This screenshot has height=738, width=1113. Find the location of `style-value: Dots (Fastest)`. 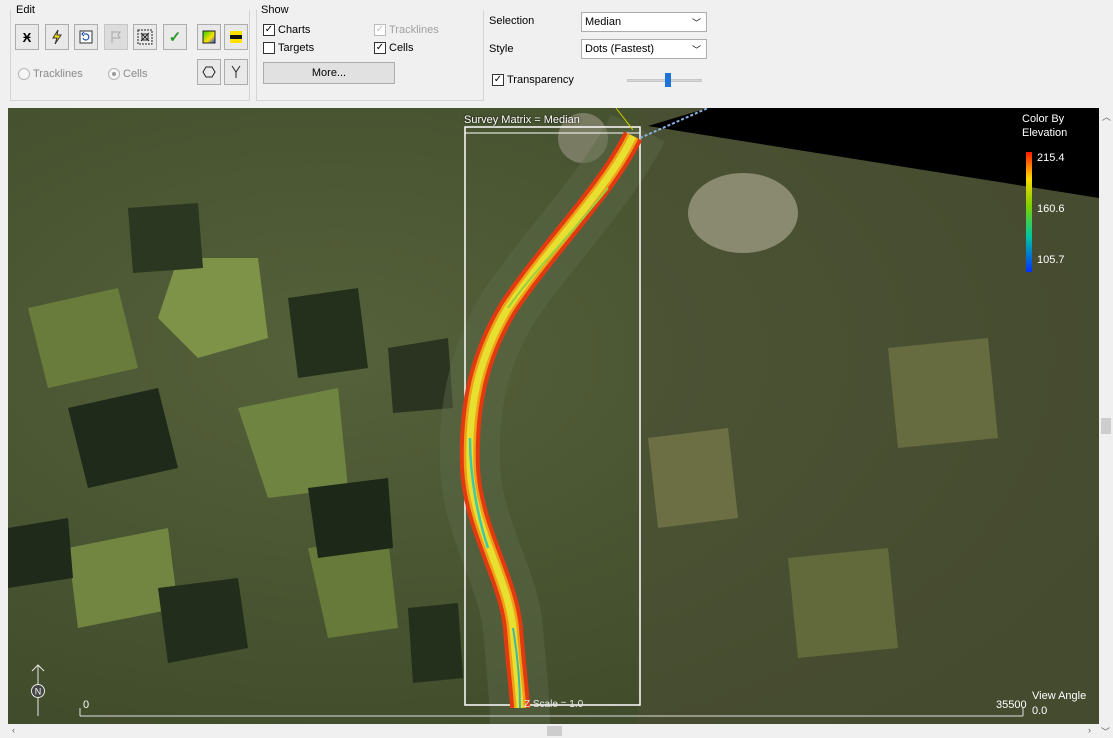

style-value: Dots (Fastest) is located at coordinates (620, 49).